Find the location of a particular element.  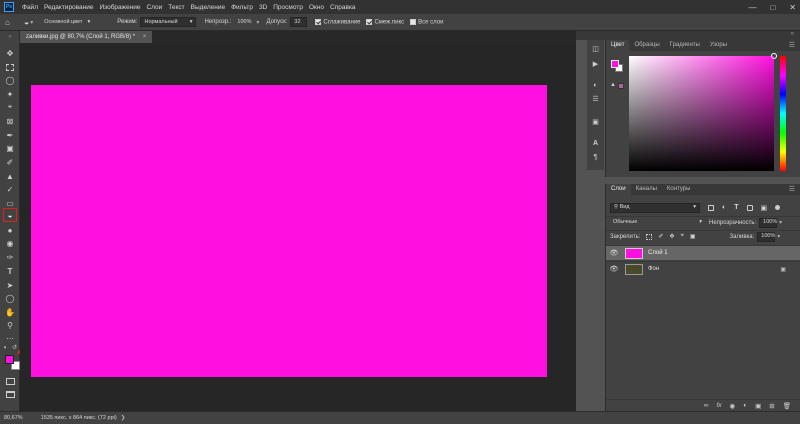

tab-channels: Каналы is located at coordinates (646, 189).